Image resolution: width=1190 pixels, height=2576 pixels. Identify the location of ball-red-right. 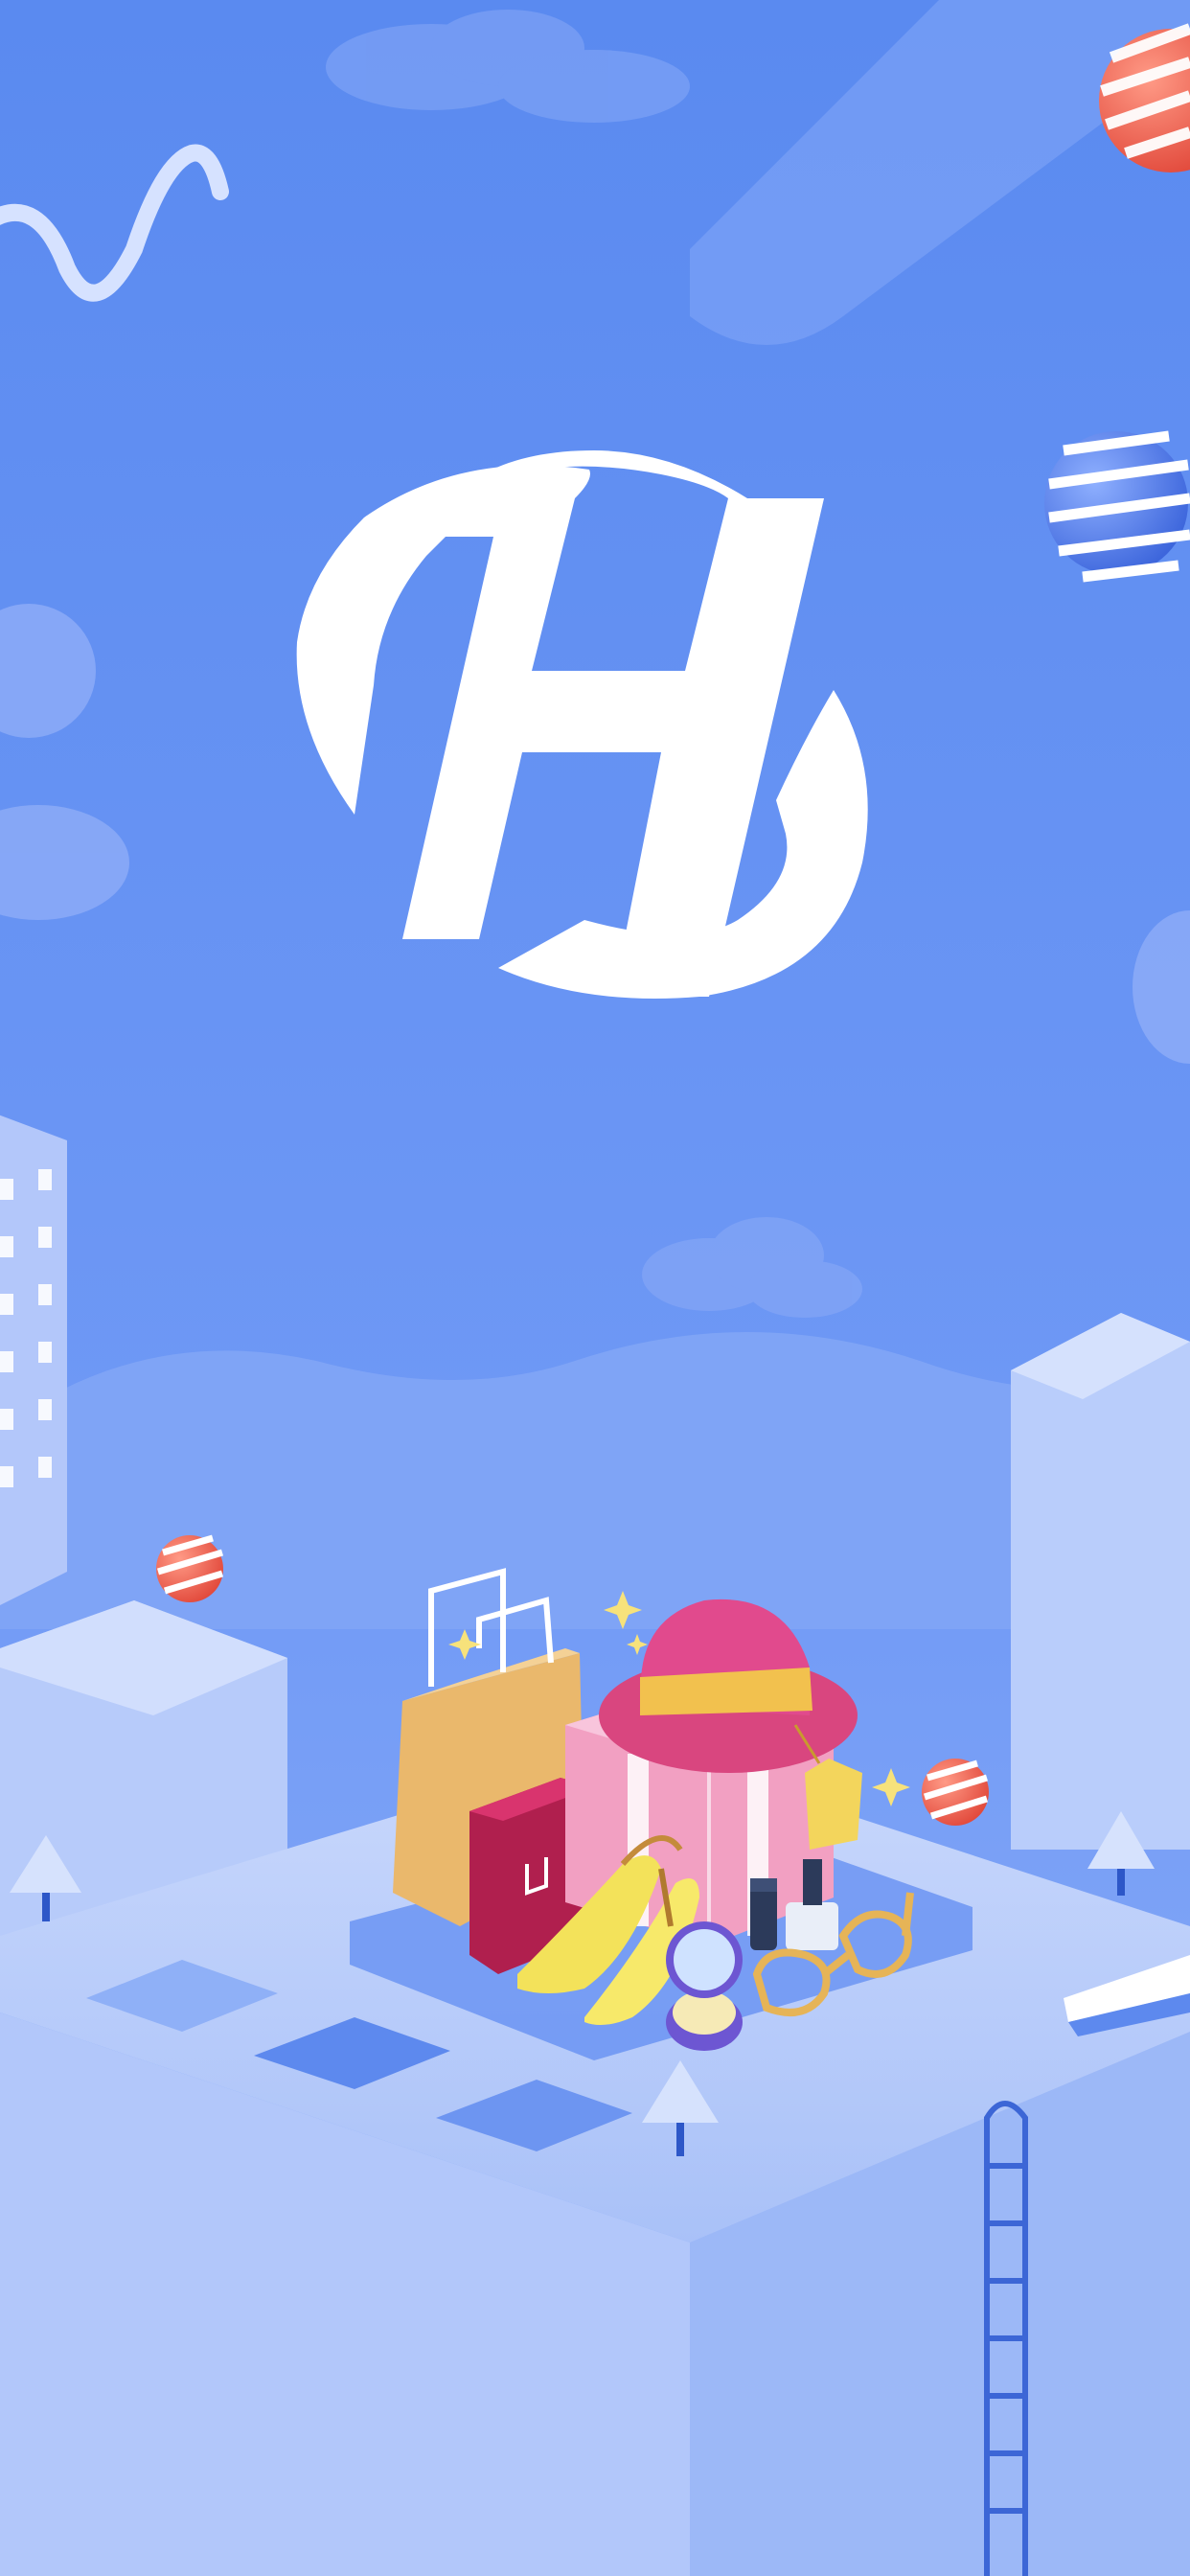
(956, 1792).